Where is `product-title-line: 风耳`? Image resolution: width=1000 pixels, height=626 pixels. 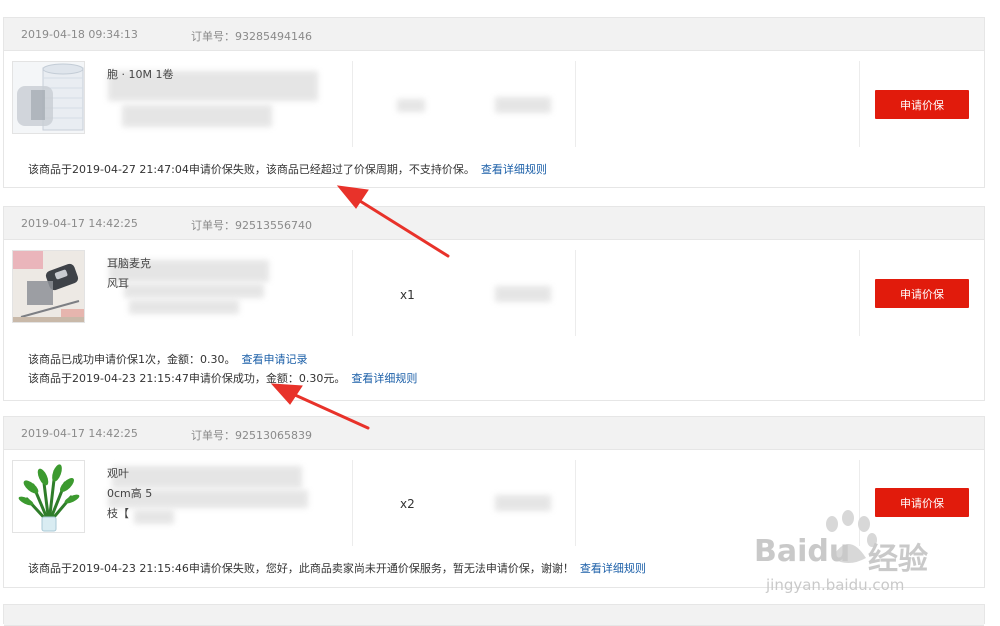
product-title-line: 风耳 is located at coordinates (118, 283).